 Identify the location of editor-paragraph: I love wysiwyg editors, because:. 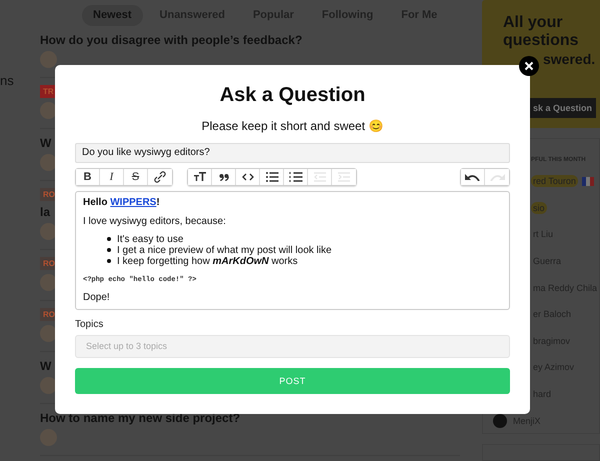
(155, 221).